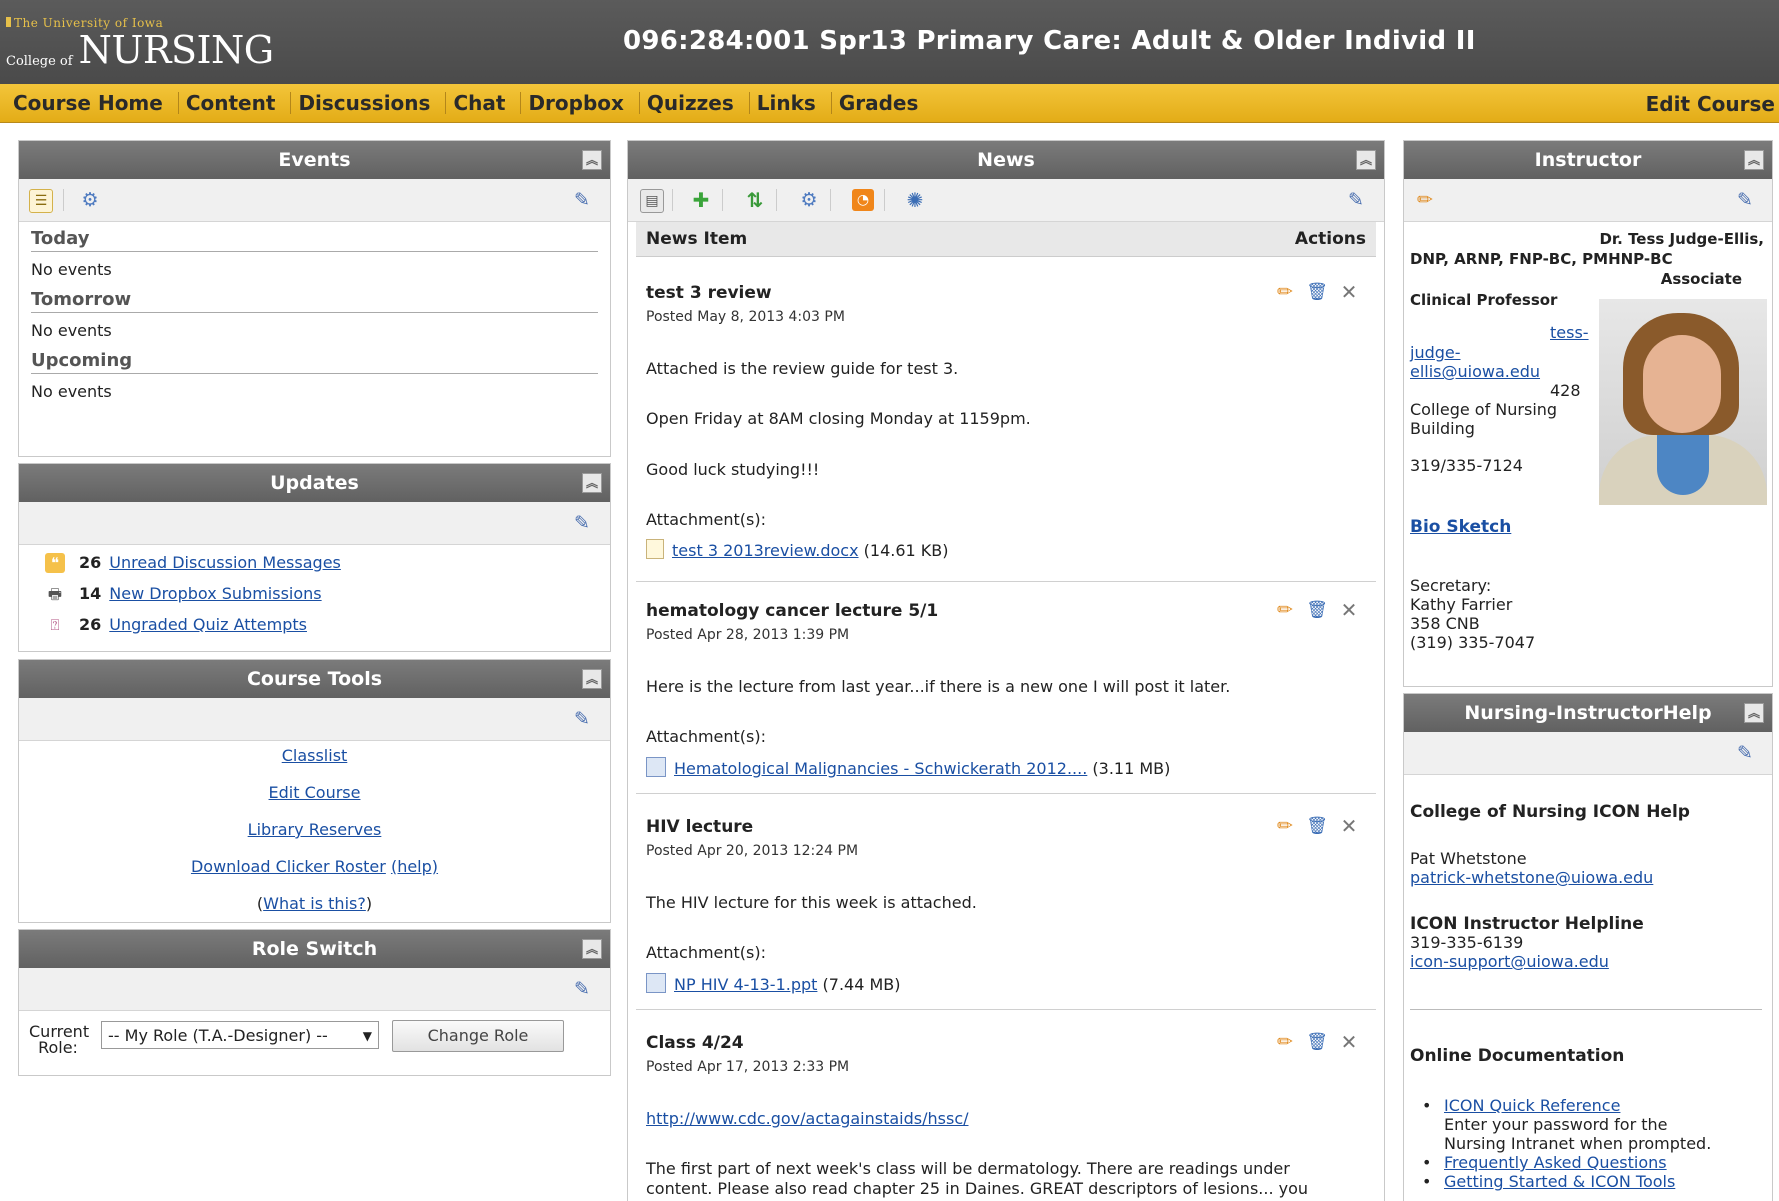  I want to click on instructor-building-1: College of Nursing, so click(1484, 409).